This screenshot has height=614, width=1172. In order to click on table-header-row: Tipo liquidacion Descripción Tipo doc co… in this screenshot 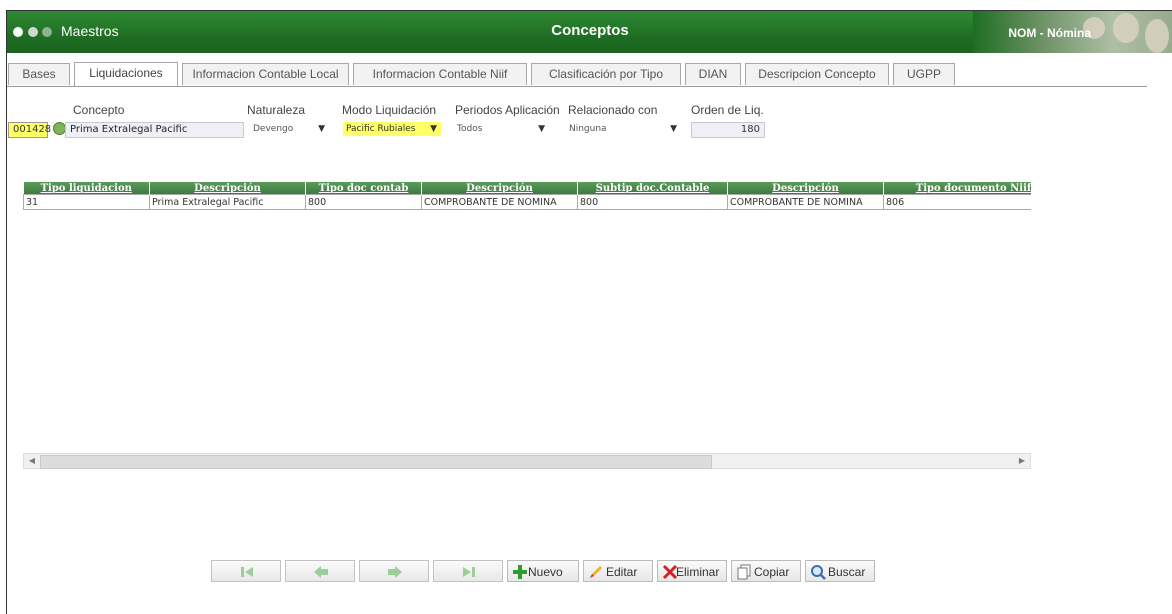, I will do `click(527, 188)`.